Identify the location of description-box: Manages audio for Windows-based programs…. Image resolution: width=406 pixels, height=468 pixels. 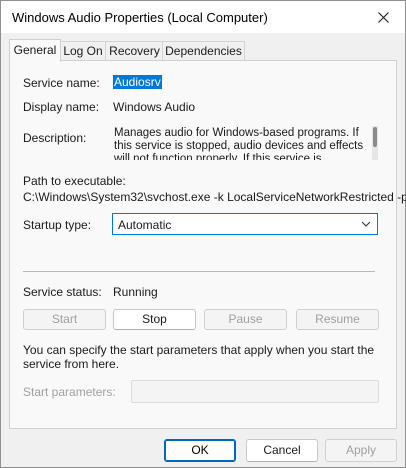
(245, 143).